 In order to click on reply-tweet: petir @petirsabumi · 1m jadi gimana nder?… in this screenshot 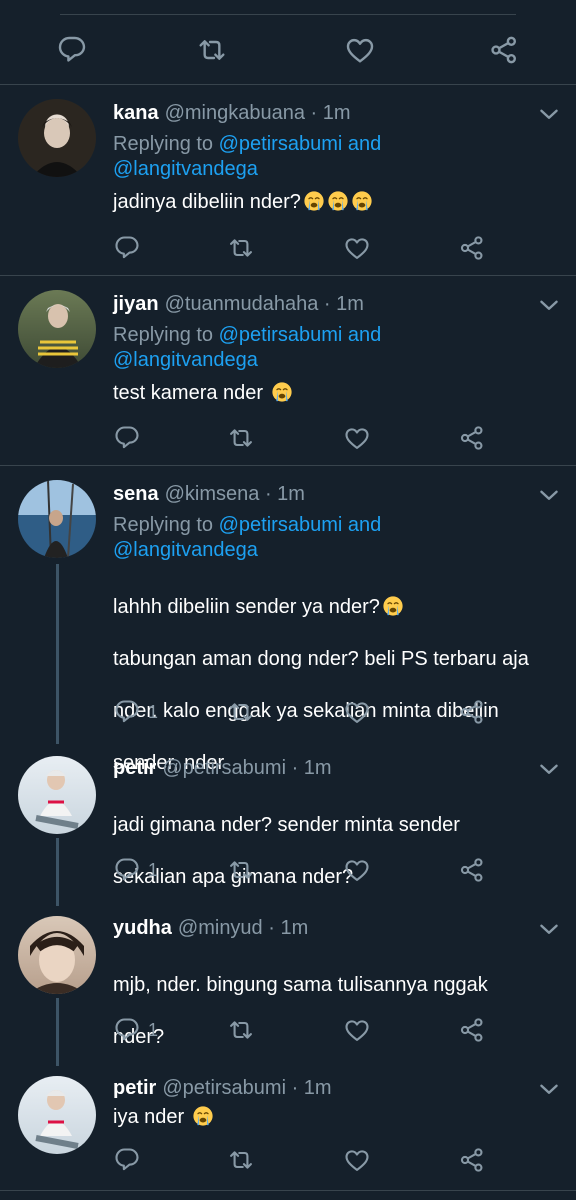, I will do `click(288, 826)`.